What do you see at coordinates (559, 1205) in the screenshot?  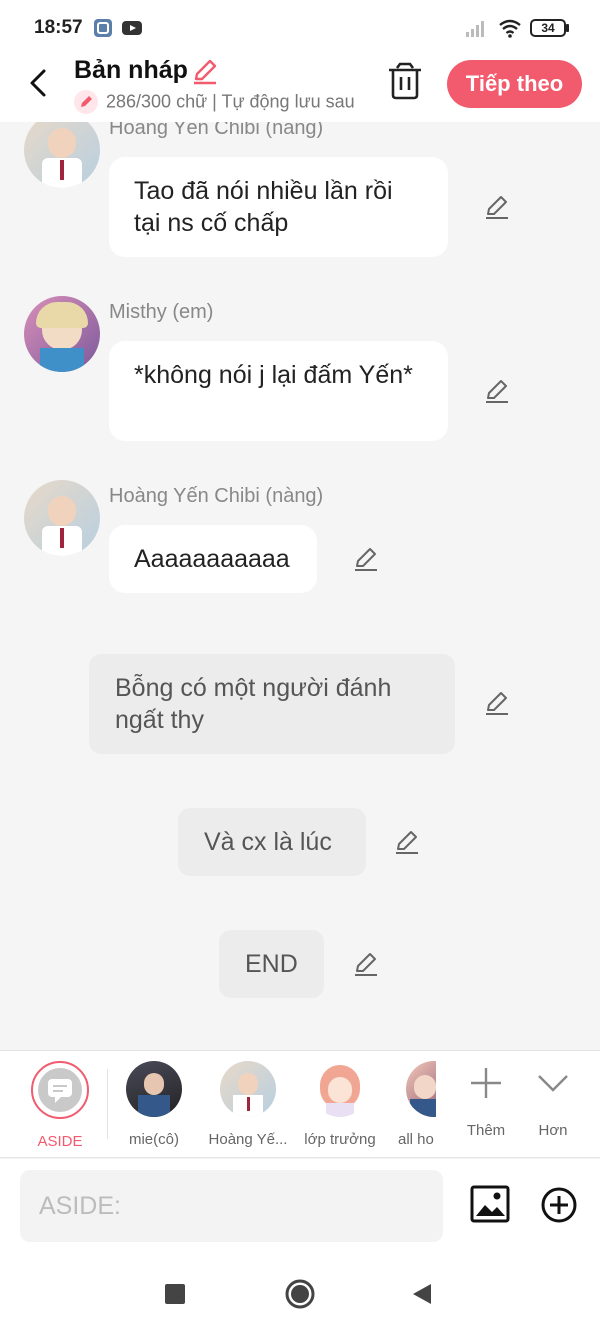 I see `add-circle-icon` at bounding box center [559, 1205].